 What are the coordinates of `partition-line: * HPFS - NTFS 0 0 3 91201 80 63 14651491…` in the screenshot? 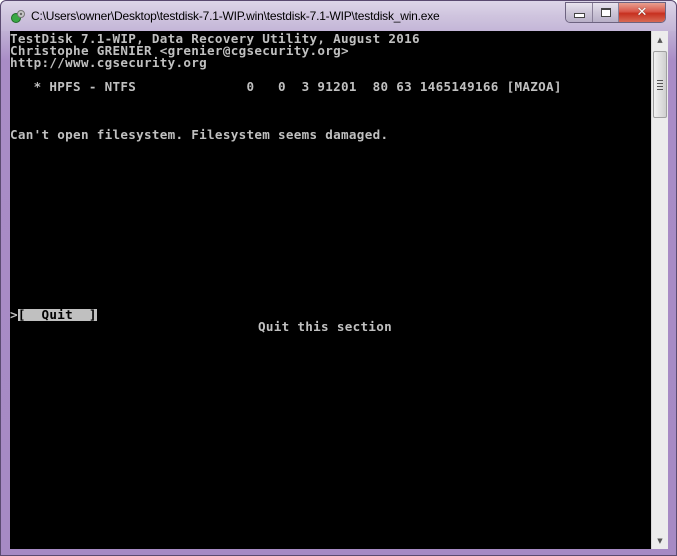 It's located at (286, 86).